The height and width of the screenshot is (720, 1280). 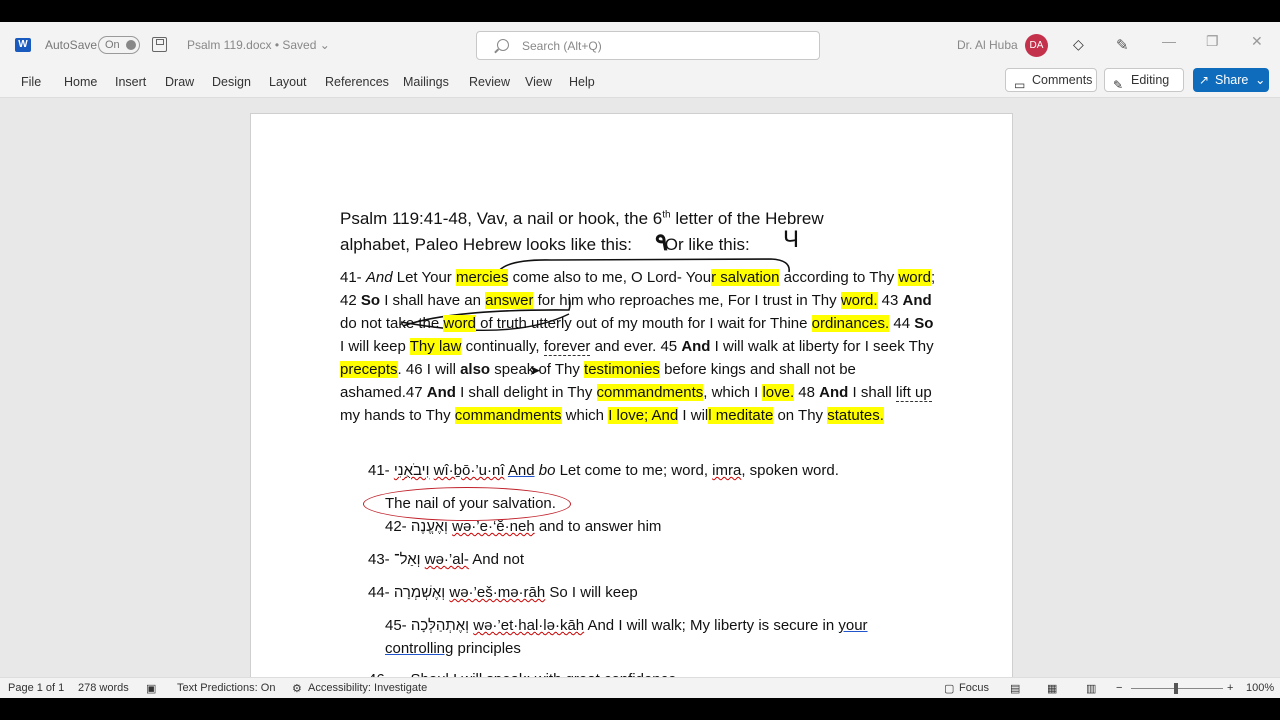 I want to click on verse-text: , which I, so click(x=733, y=392).